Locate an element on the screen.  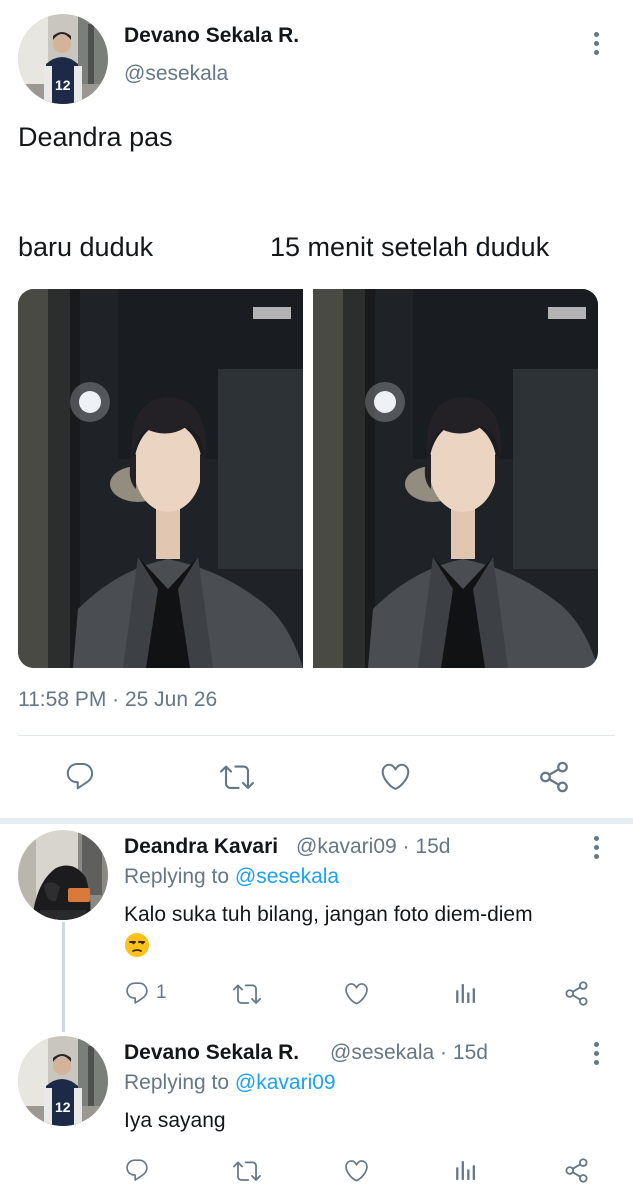
author-avatar-image is located at coordinates (63, 59).